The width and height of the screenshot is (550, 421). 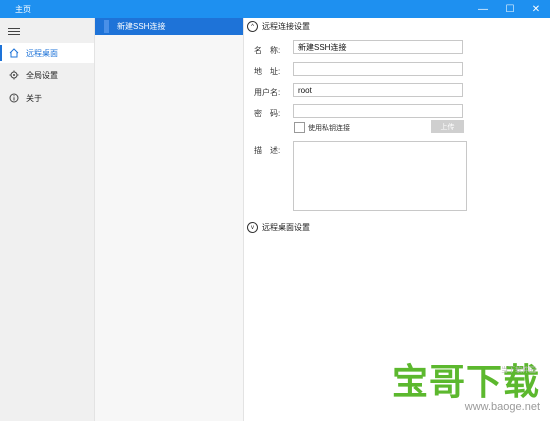 I want to click on username-input: root, so click(x=378, y=90).